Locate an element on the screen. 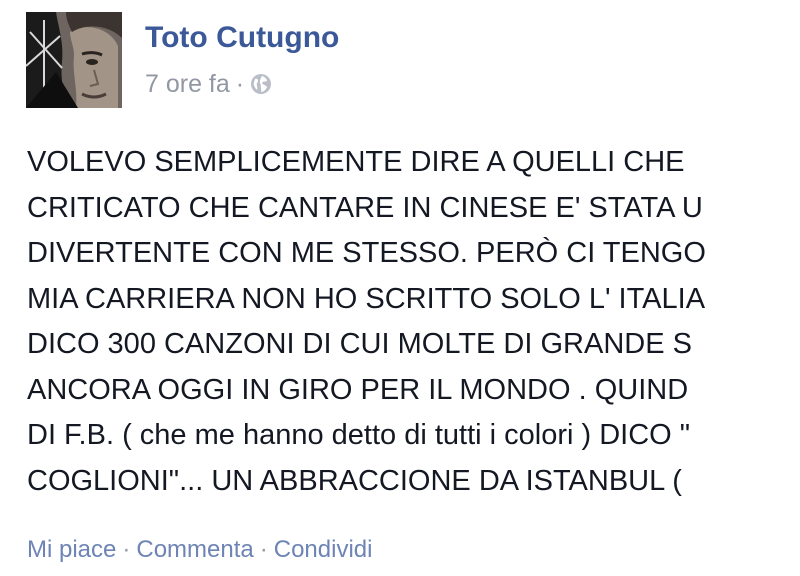 This screenshot has height=576, width=800. avatar is located at coordinates (74, 60).